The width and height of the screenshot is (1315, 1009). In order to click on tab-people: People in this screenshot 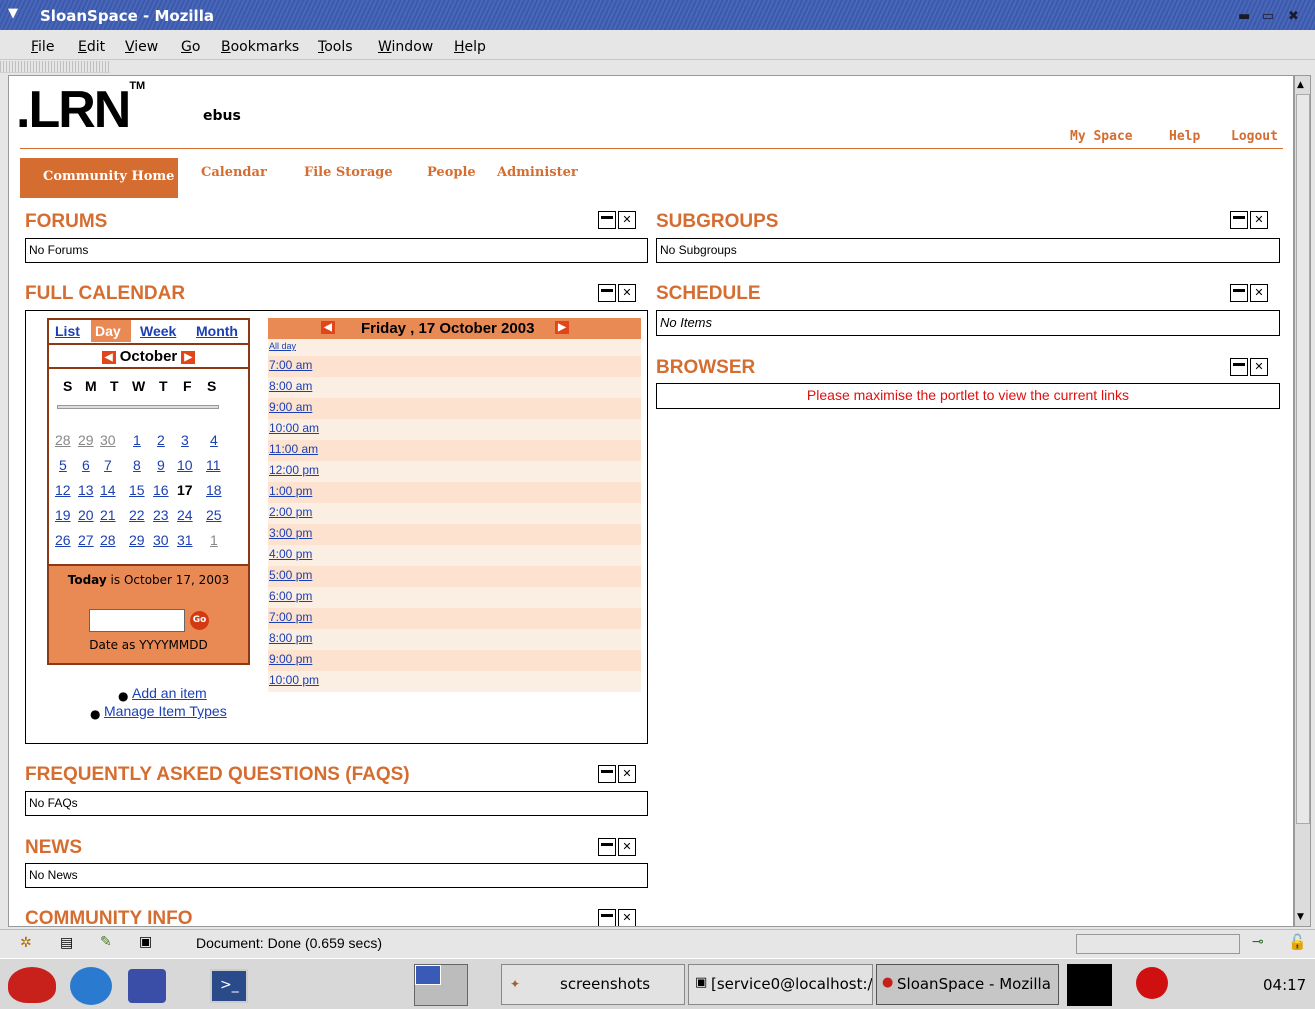, I will do `click(451, 172)`.